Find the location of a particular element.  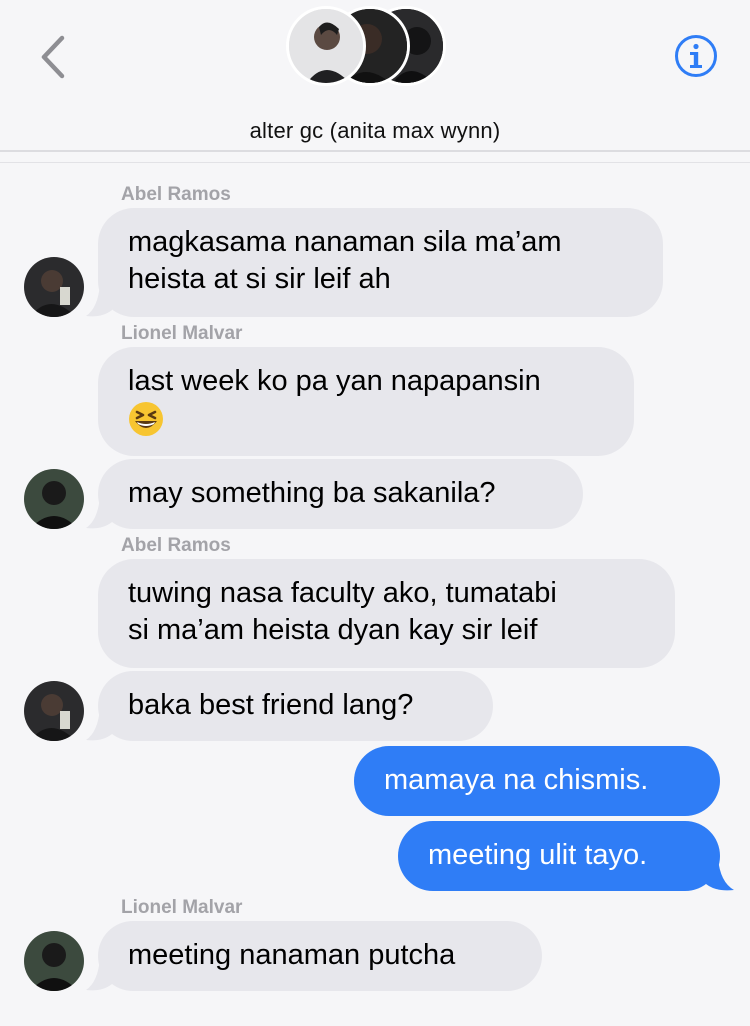

message-line: magkasama nanaman sila ma’am is located at coordinates (345, 242).